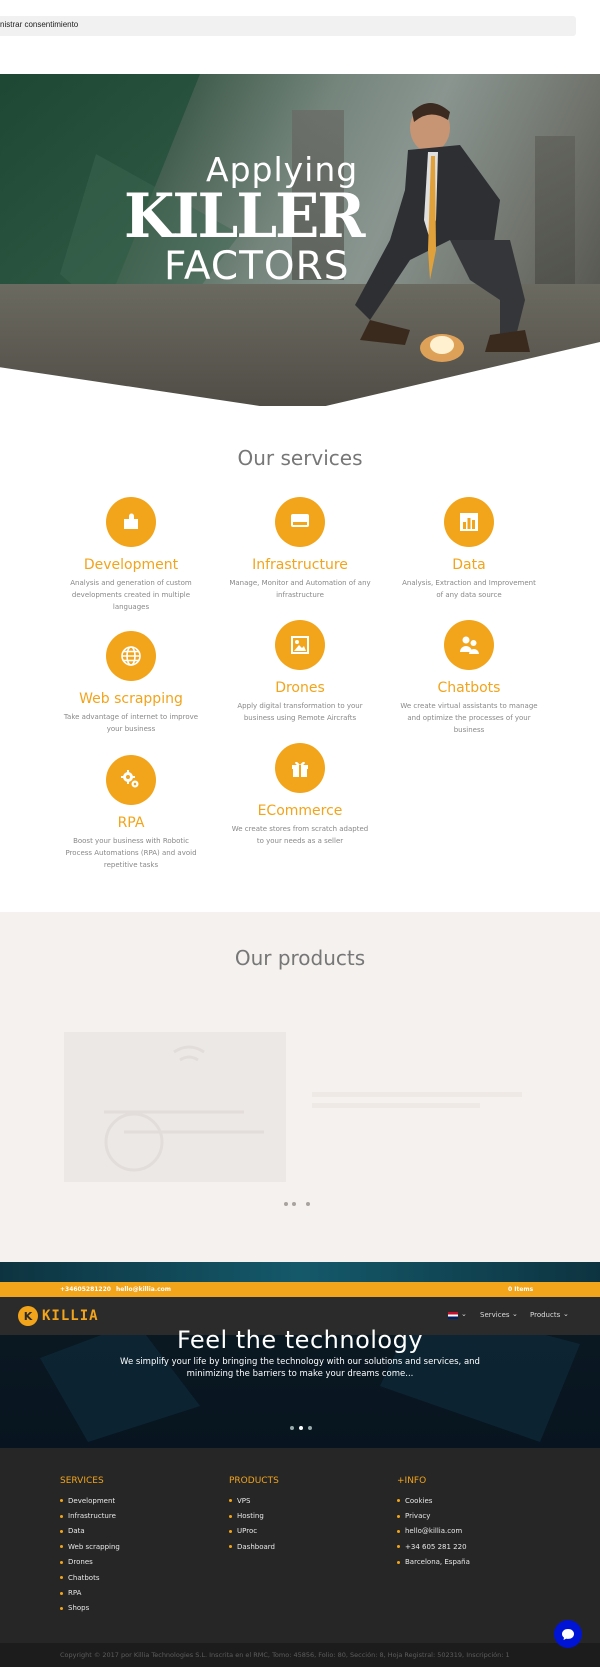 The image size is (600, 1667). What do you see at coordinates (300, 688) in the screenshot?
I see `service-name: Drones` at bounding box center [300, 688].